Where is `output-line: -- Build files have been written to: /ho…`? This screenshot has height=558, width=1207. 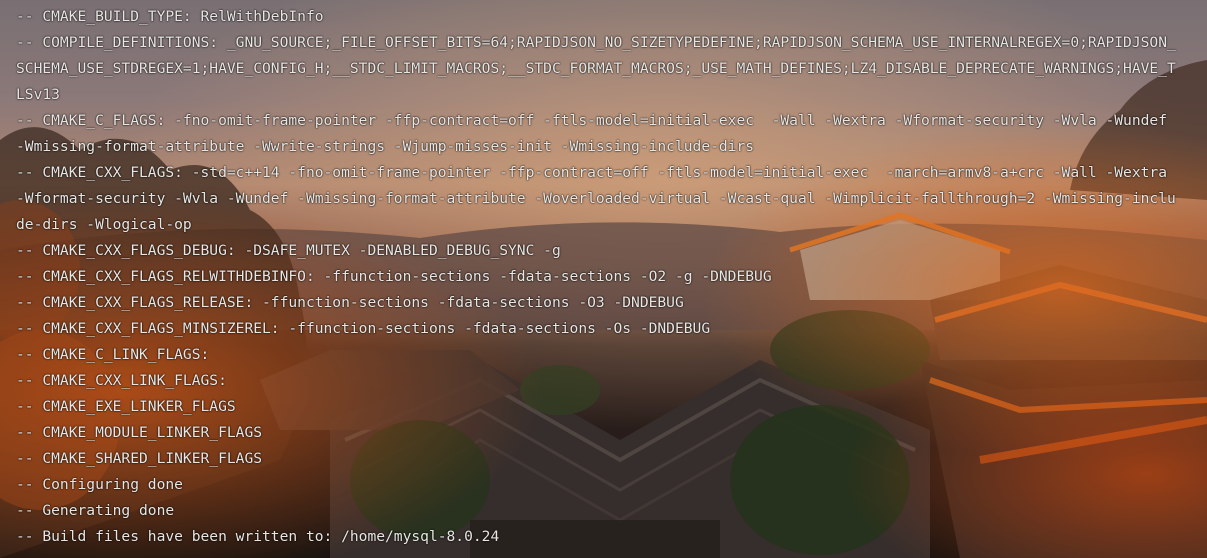 output-line: -- Build files have been written to: /ho… is located at coordinates (258, 536).